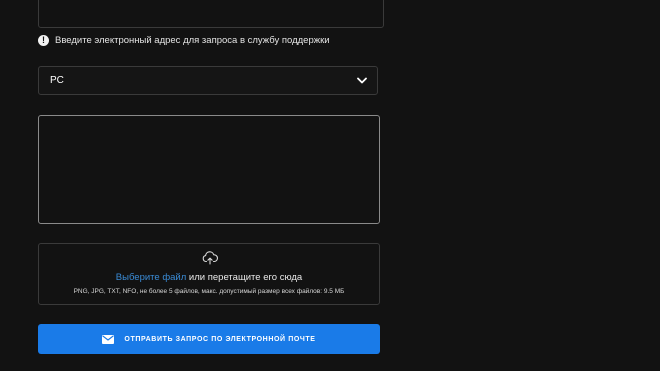  What do you see at coordinates (244, 277) in the screenshot?
I see `dropzone-drop-text: или перетащите его сюда` at bounding box center [244, 277].